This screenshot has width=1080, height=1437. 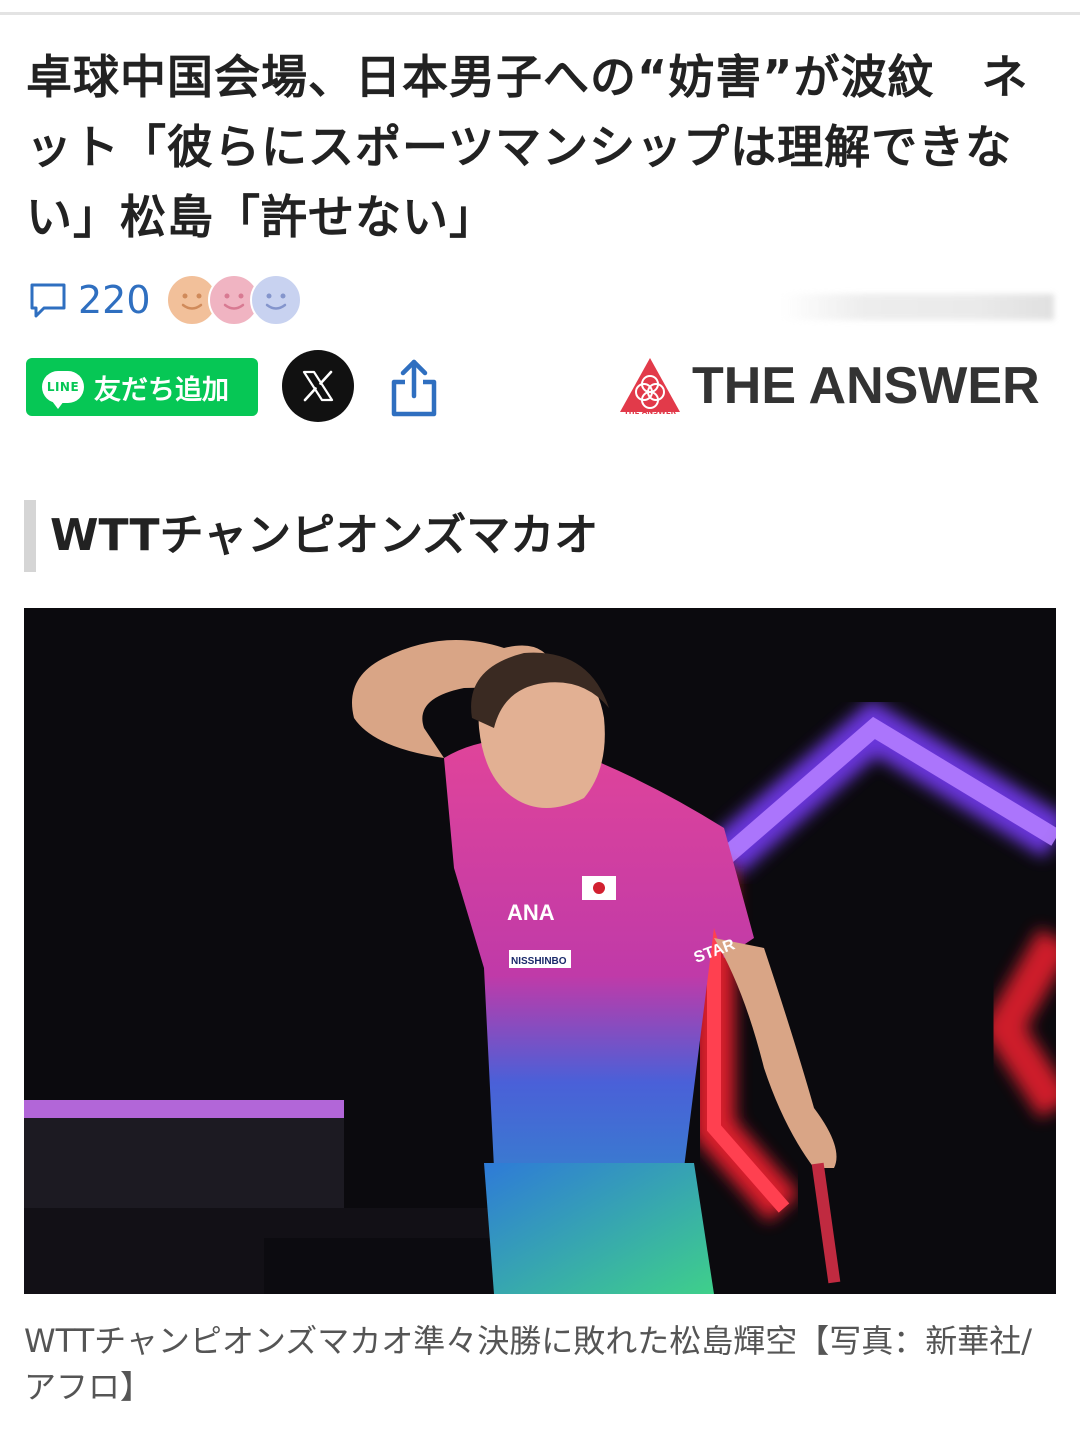 What do you see at coordinates (540, 13) in the screenshot?
I see `top-divider` at bounding box center [540, 13].